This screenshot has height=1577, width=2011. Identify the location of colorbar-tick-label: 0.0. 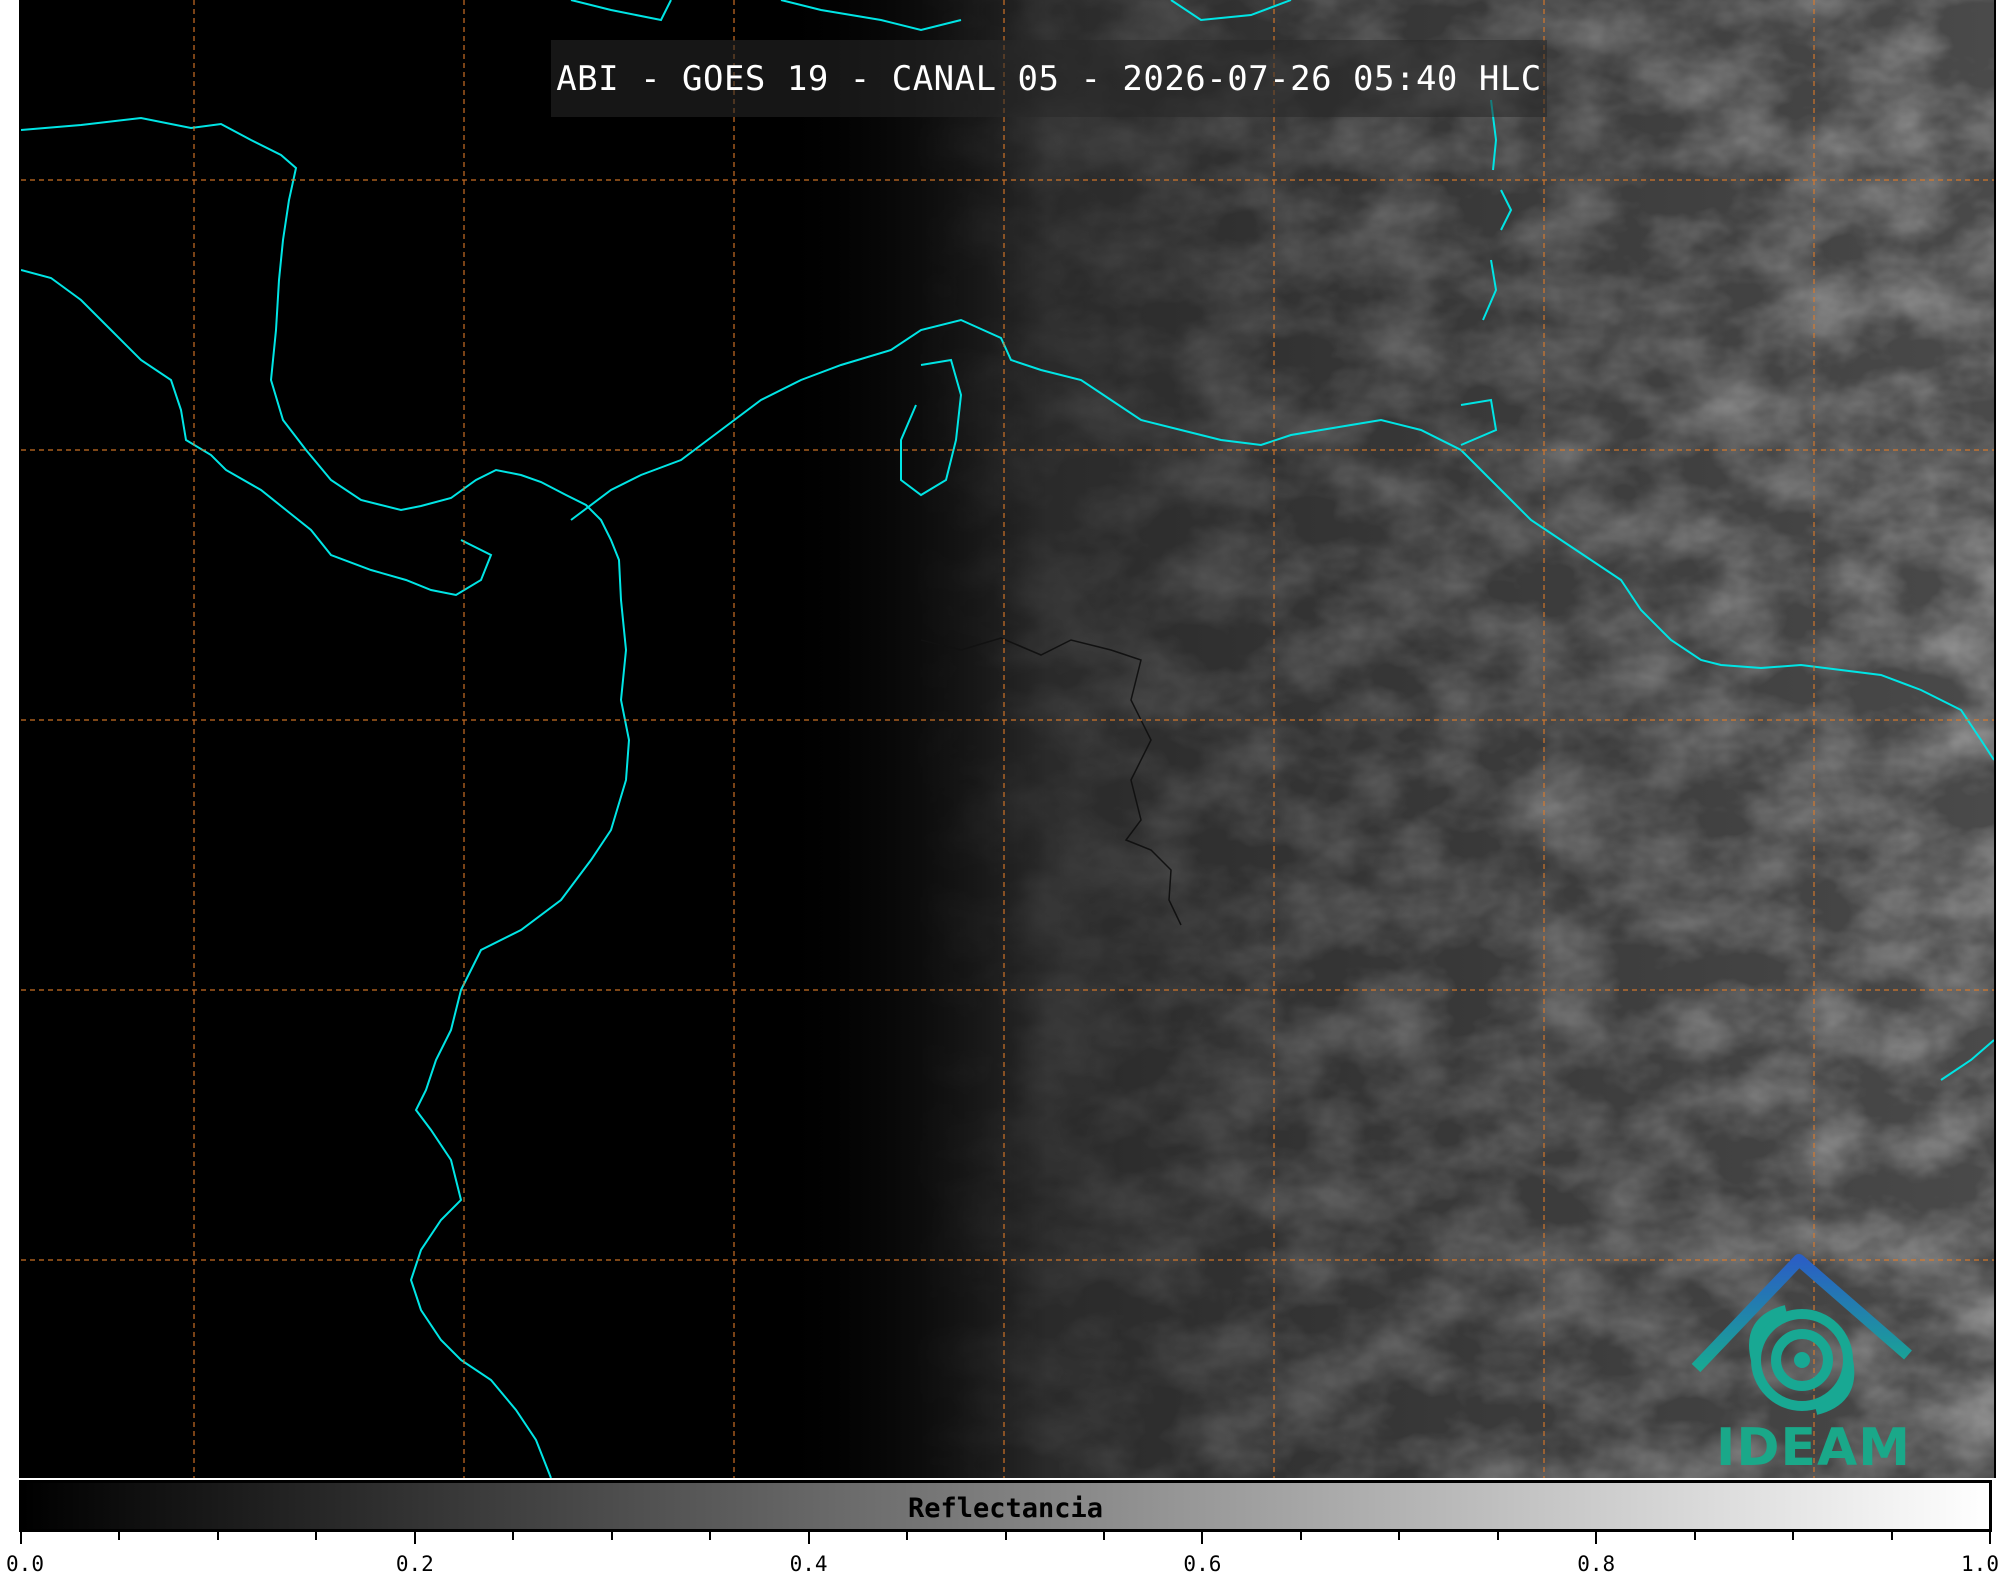
(25, 1564).